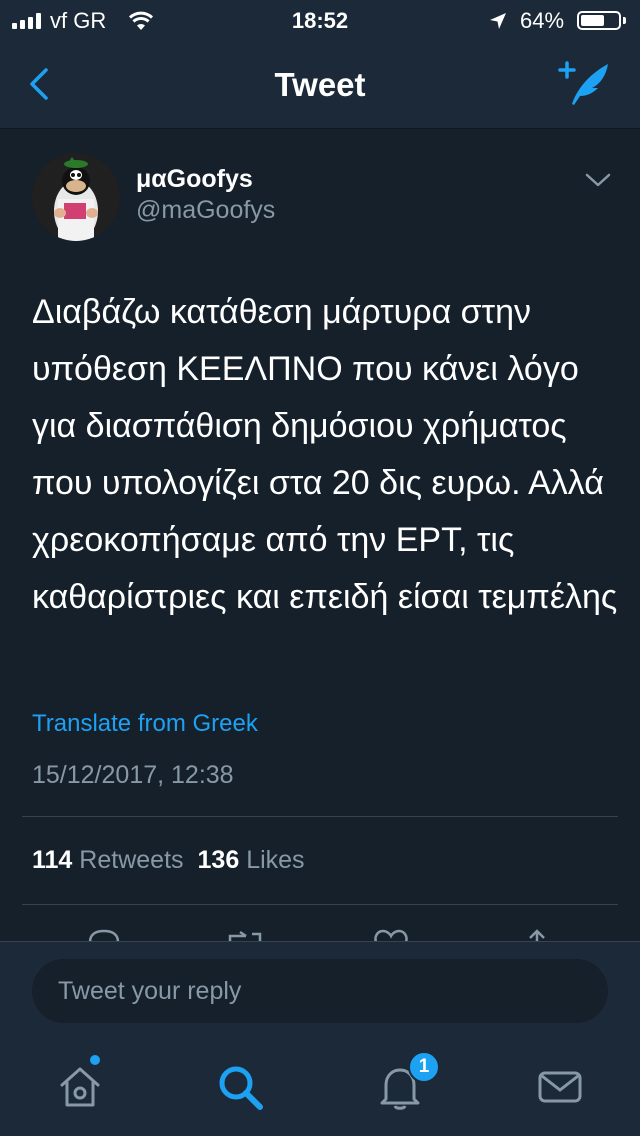 This screenshot has height=1136, width=640. What do you see at coordinates (320, 20) in the screenshot?
I see `status-bar: vf GR 18:52 64%` at bounding box center [320, 20].